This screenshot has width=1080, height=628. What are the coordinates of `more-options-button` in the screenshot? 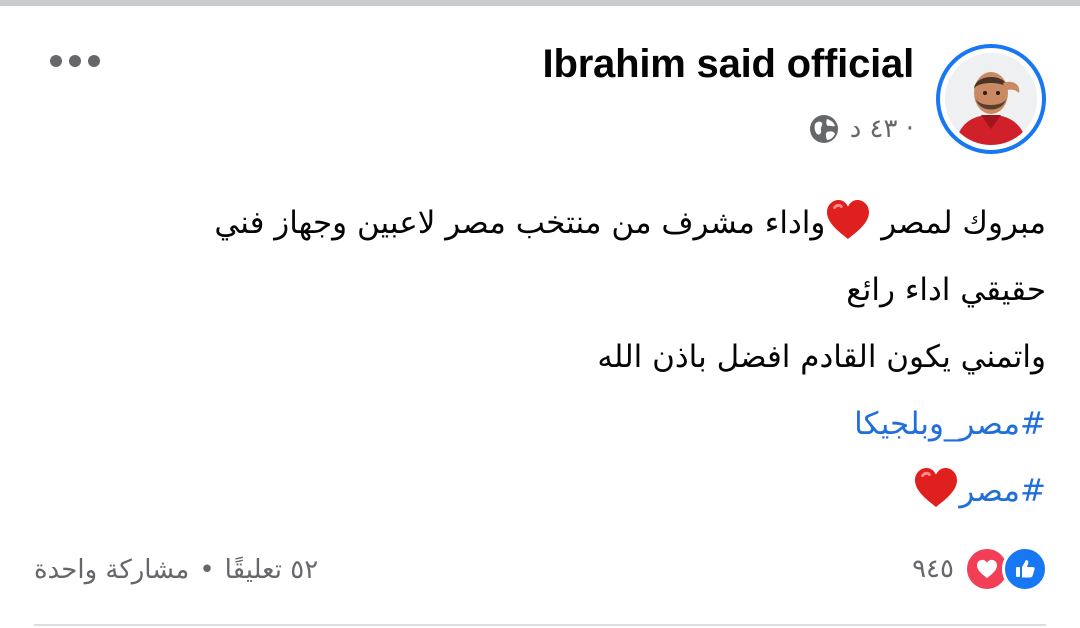 It's located at (75, 61).